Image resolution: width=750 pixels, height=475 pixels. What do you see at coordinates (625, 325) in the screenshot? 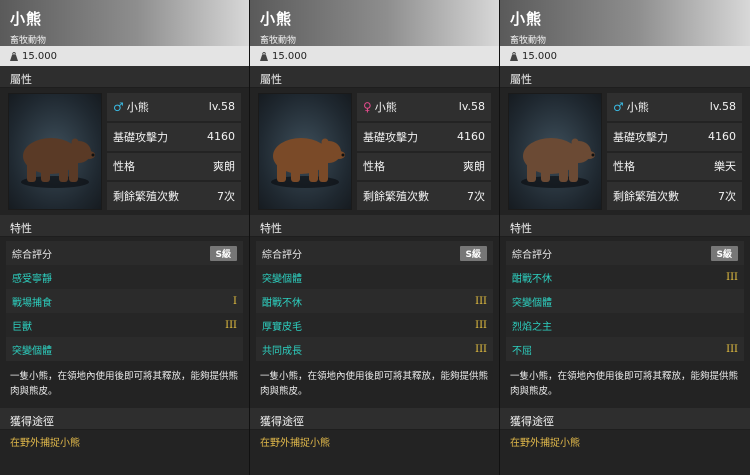
I see `trait-row: 烈焰之主` at bounding box center [625, 325].